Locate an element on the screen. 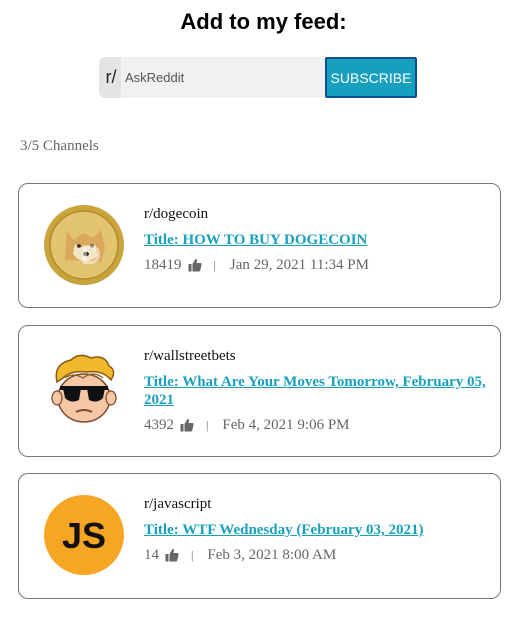 The image size is (527, 618). post-meta: 14 | Feb 3, 2021 8:00 AM is located at coordinates (316, 555).